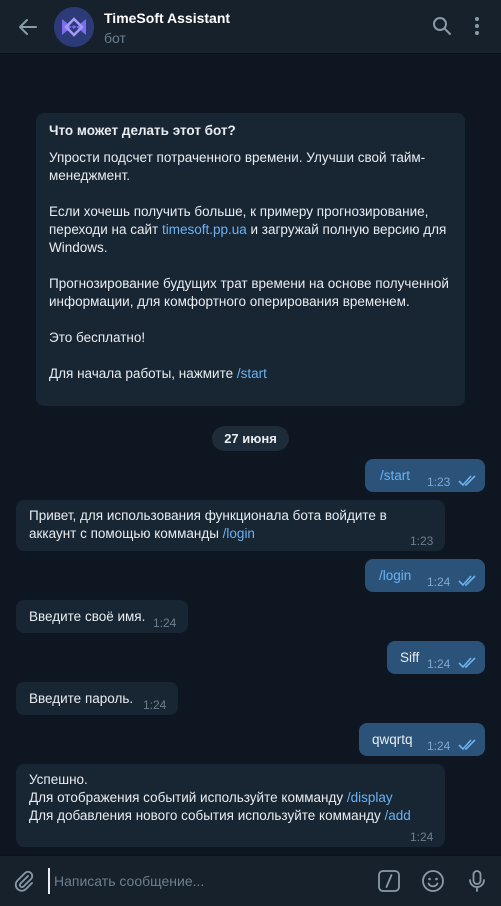 The image size is (501, 906). I want to click on incoming-message: Введите своё имя. 1:24, so click(102, 616).